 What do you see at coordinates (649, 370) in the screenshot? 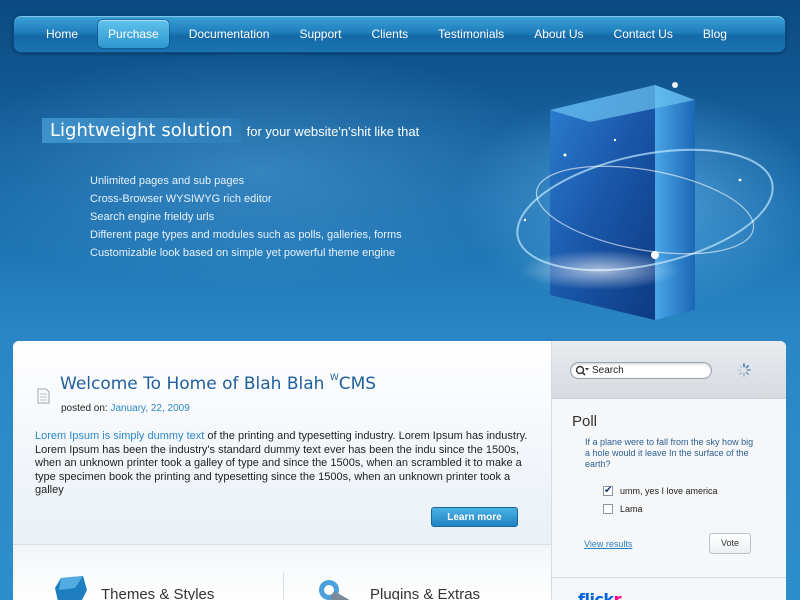
I see `search-input` at bounding box center [649, 370].